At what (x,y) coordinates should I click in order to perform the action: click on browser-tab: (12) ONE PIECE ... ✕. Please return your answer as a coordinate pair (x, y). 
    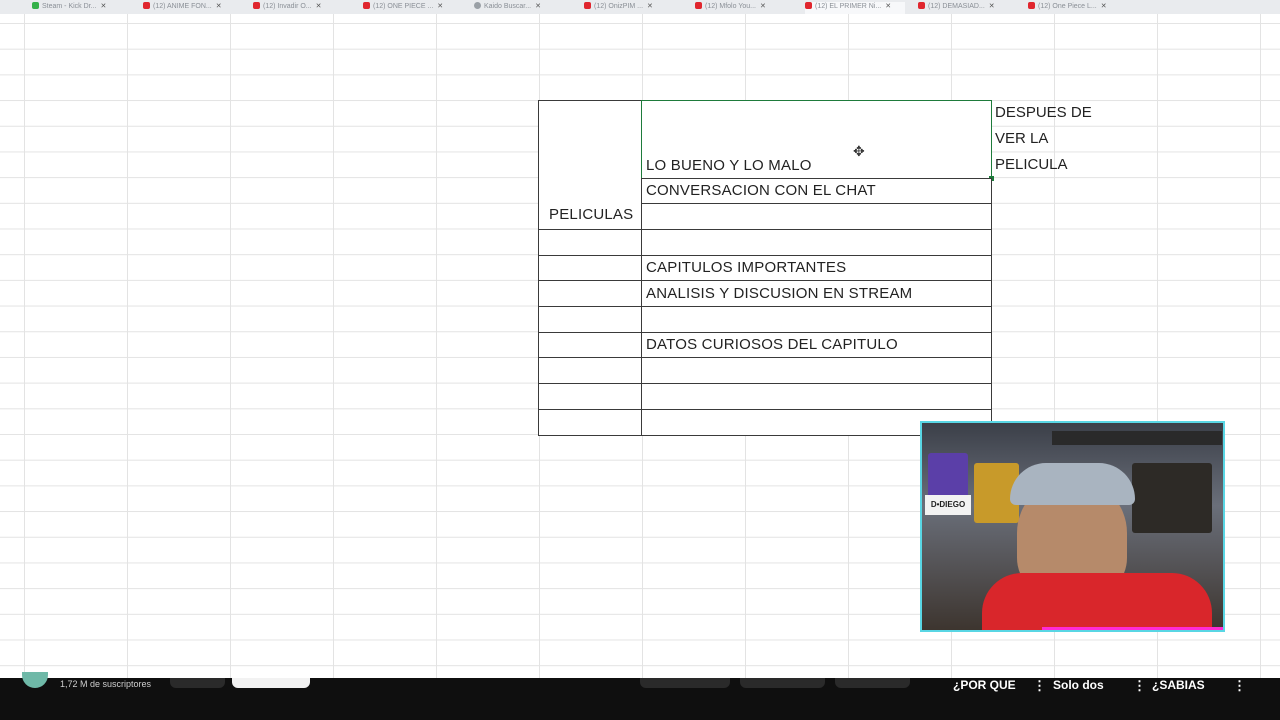
    Looking at the image, I should click on (412, 8).